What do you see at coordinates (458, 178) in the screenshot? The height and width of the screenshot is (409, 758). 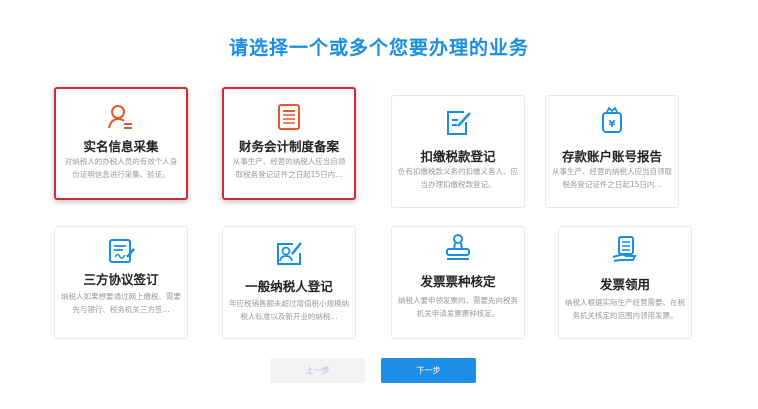 I see `card-description: 负有扣缴税款义务的扣缴义务人、应当办理扣缴税款登记。` at bounding box center [458, 178].